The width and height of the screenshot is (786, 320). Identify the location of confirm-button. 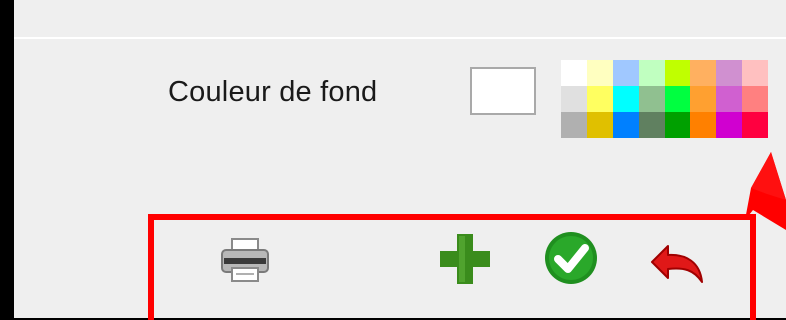
(571, 258).